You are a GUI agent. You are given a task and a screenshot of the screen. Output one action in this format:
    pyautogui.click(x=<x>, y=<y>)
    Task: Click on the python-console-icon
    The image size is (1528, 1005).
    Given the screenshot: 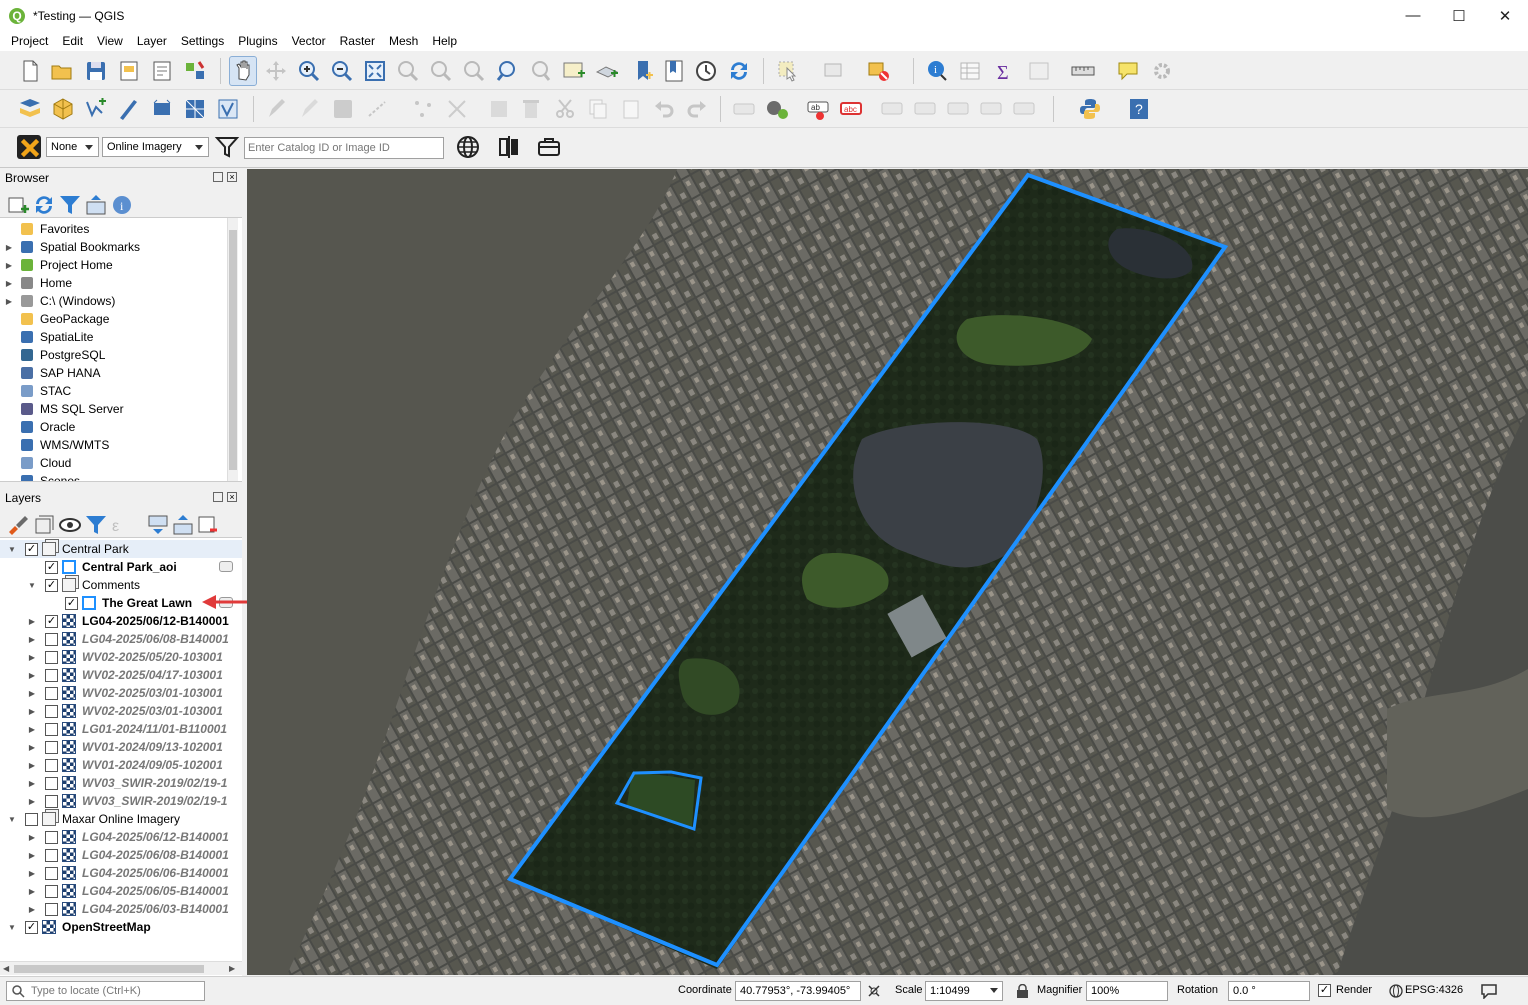 What is the action you would take?
    pyautogui.click(x=1090, y=109)
    